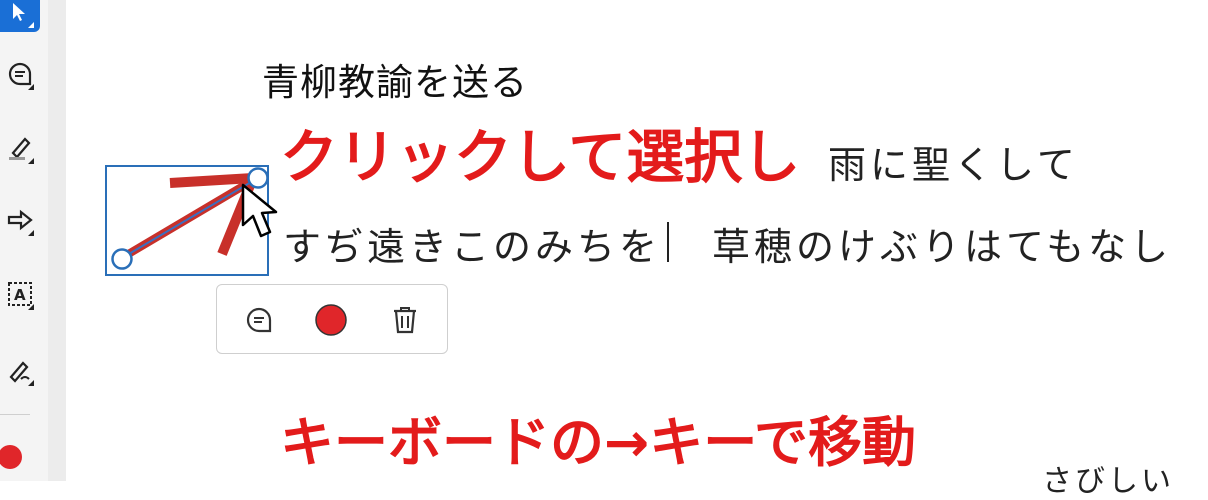 This screenshot has height=500, width=1208. Describe the element at coordinates (668, 242) in the screenshot. I see `text-caret` at that location.